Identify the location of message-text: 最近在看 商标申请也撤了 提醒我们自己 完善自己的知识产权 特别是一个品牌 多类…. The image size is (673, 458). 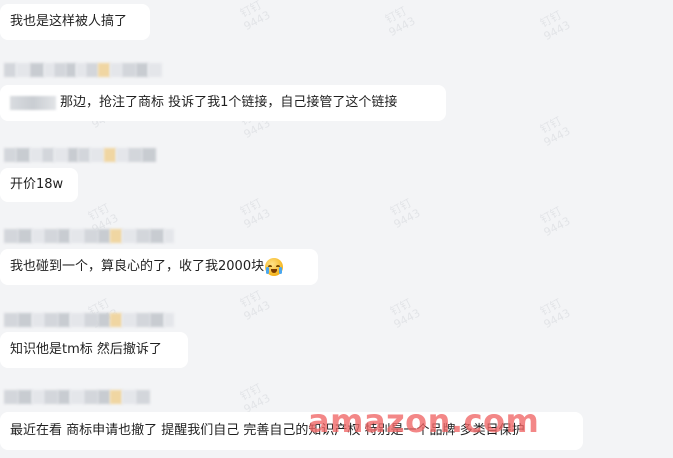
(267, 430).